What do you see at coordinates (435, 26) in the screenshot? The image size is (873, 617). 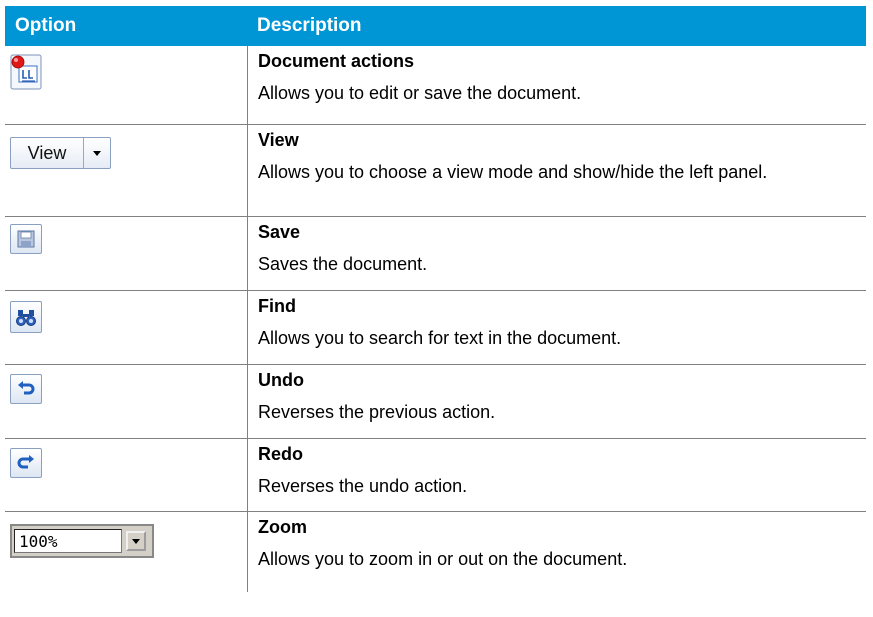 I see `table-header: Option Description` at bounding box center [435, 26].